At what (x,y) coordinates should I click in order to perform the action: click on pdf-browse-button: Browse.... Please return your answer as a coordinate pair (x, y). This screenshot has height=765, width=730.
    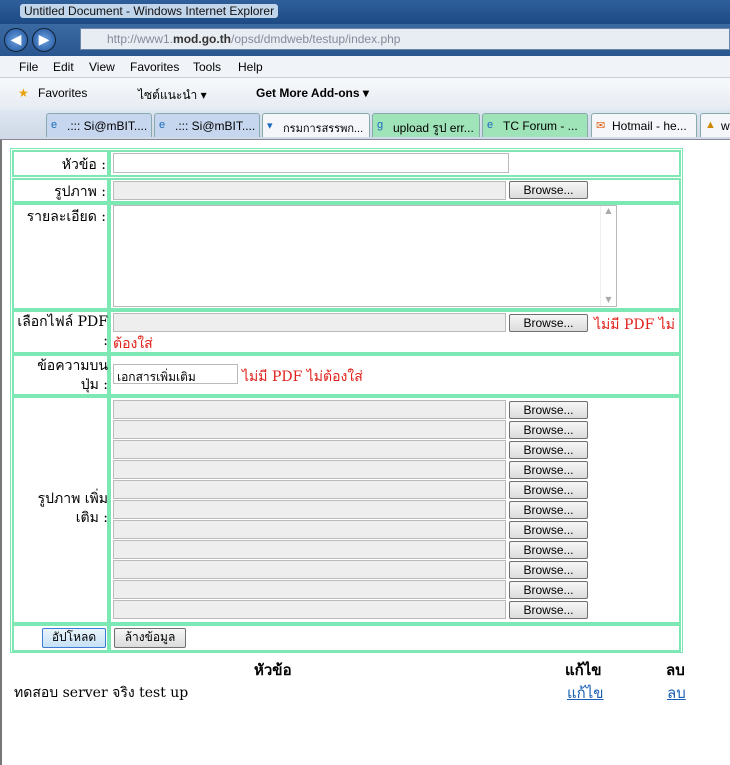
    Looking at the image, I should click on (548, 323).